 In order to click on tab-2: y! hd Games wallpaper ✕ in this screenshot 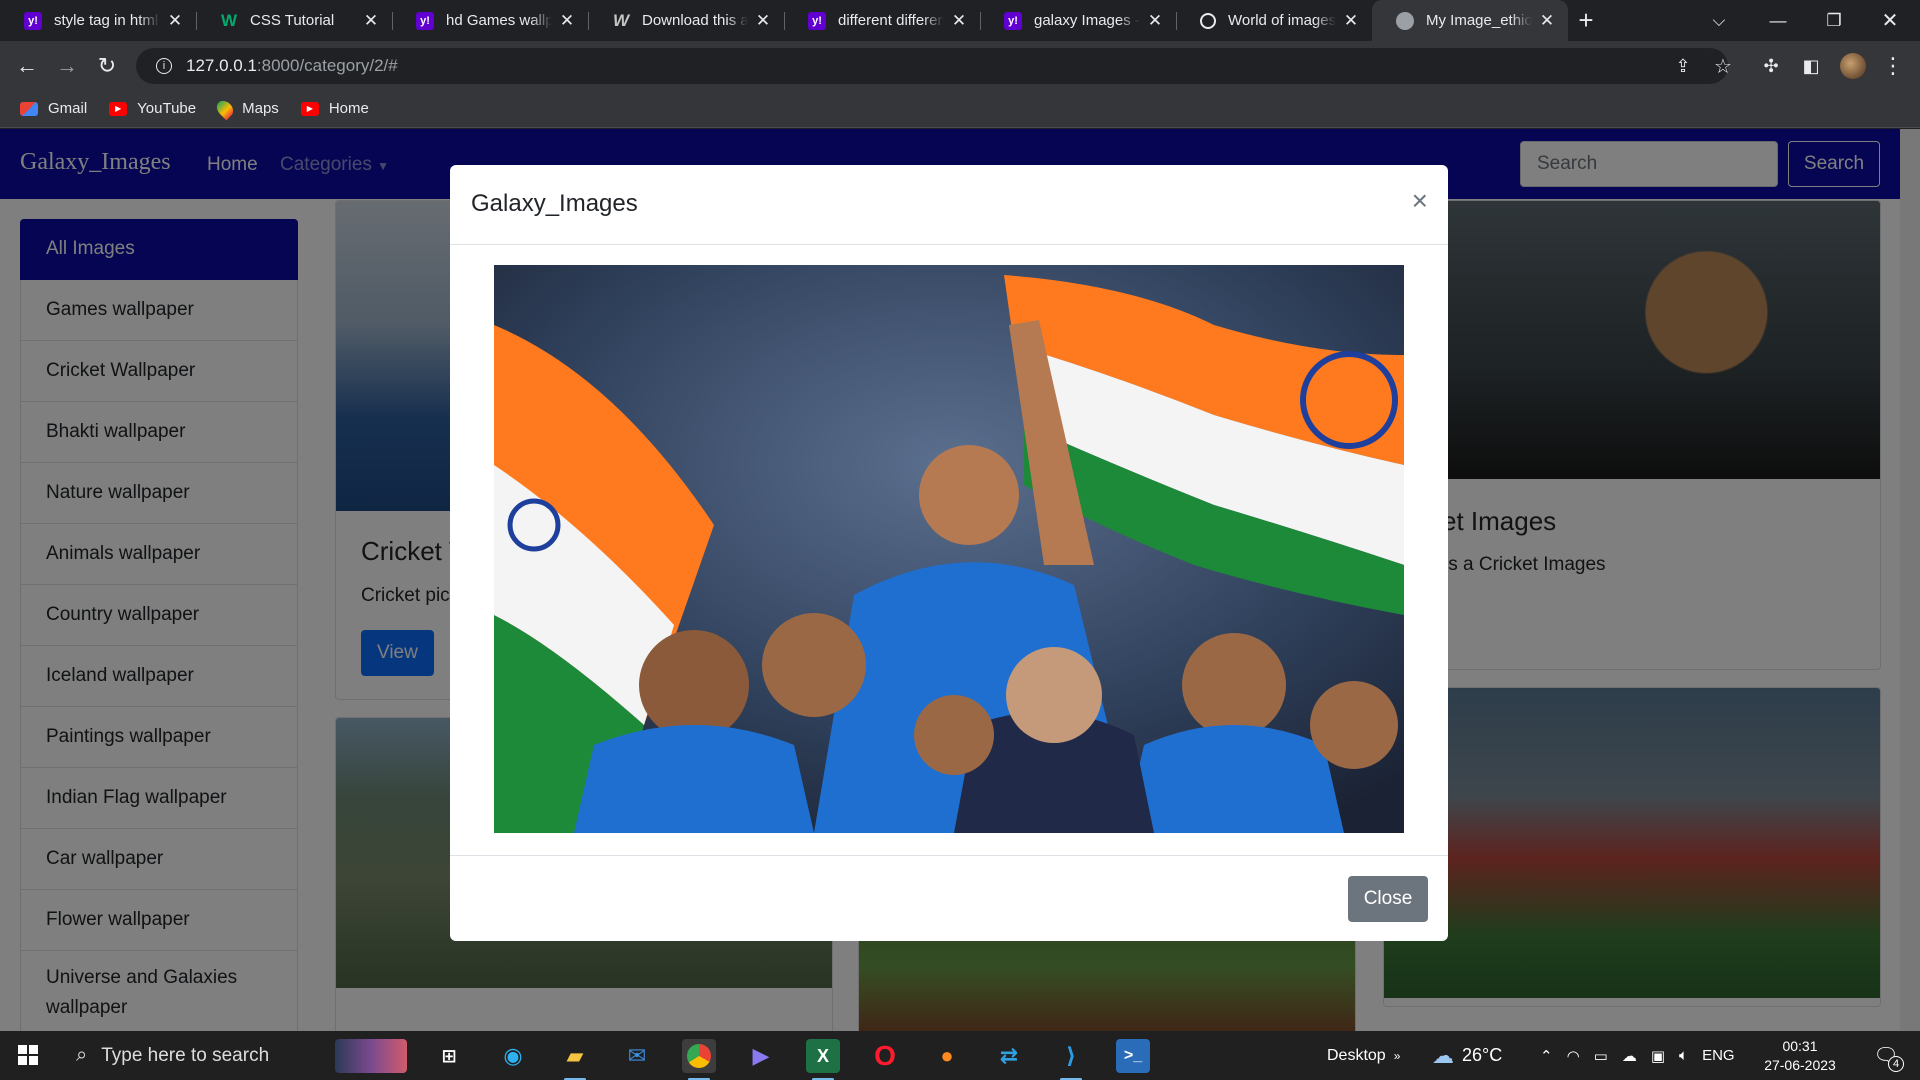, I will do `click(490, 20)`.